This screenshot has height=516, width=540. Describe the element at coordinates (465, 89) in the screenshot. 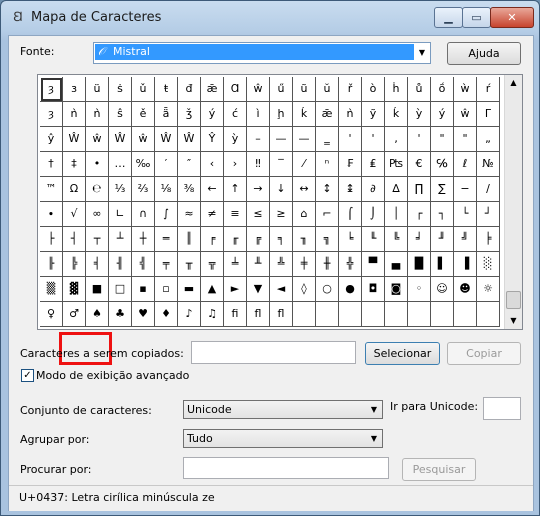

I see `character-cell: ẁ` at that location.